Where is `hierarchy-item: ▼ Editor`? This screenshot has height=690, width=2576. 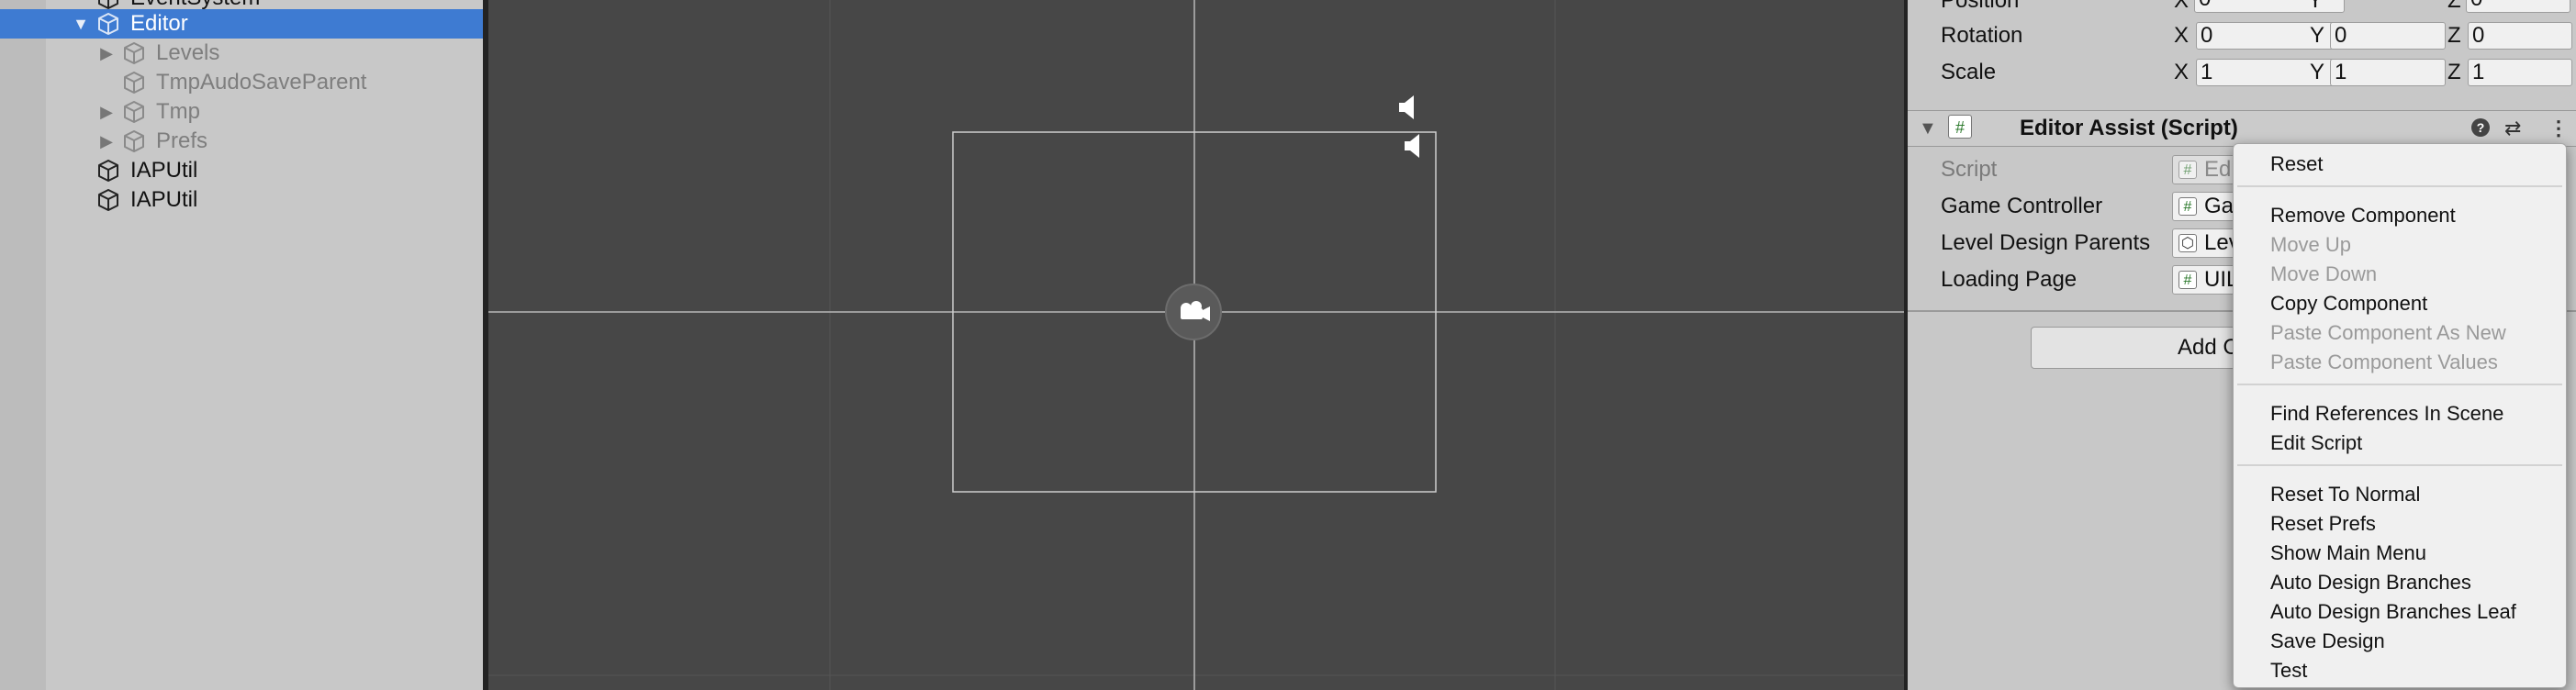
hierarchy-item: ▼ Editor is located at coordinates (241, 24).